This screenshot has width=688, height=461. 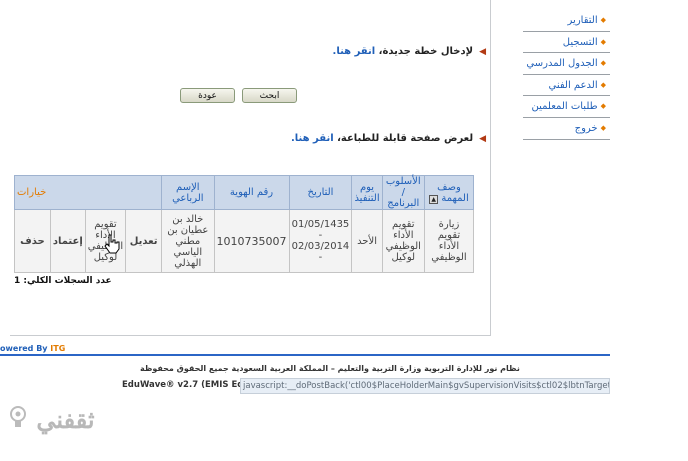 I want to click on cell-program: تقويم الأداء الوظيفي لوكيل, so click(x=403, y=241).